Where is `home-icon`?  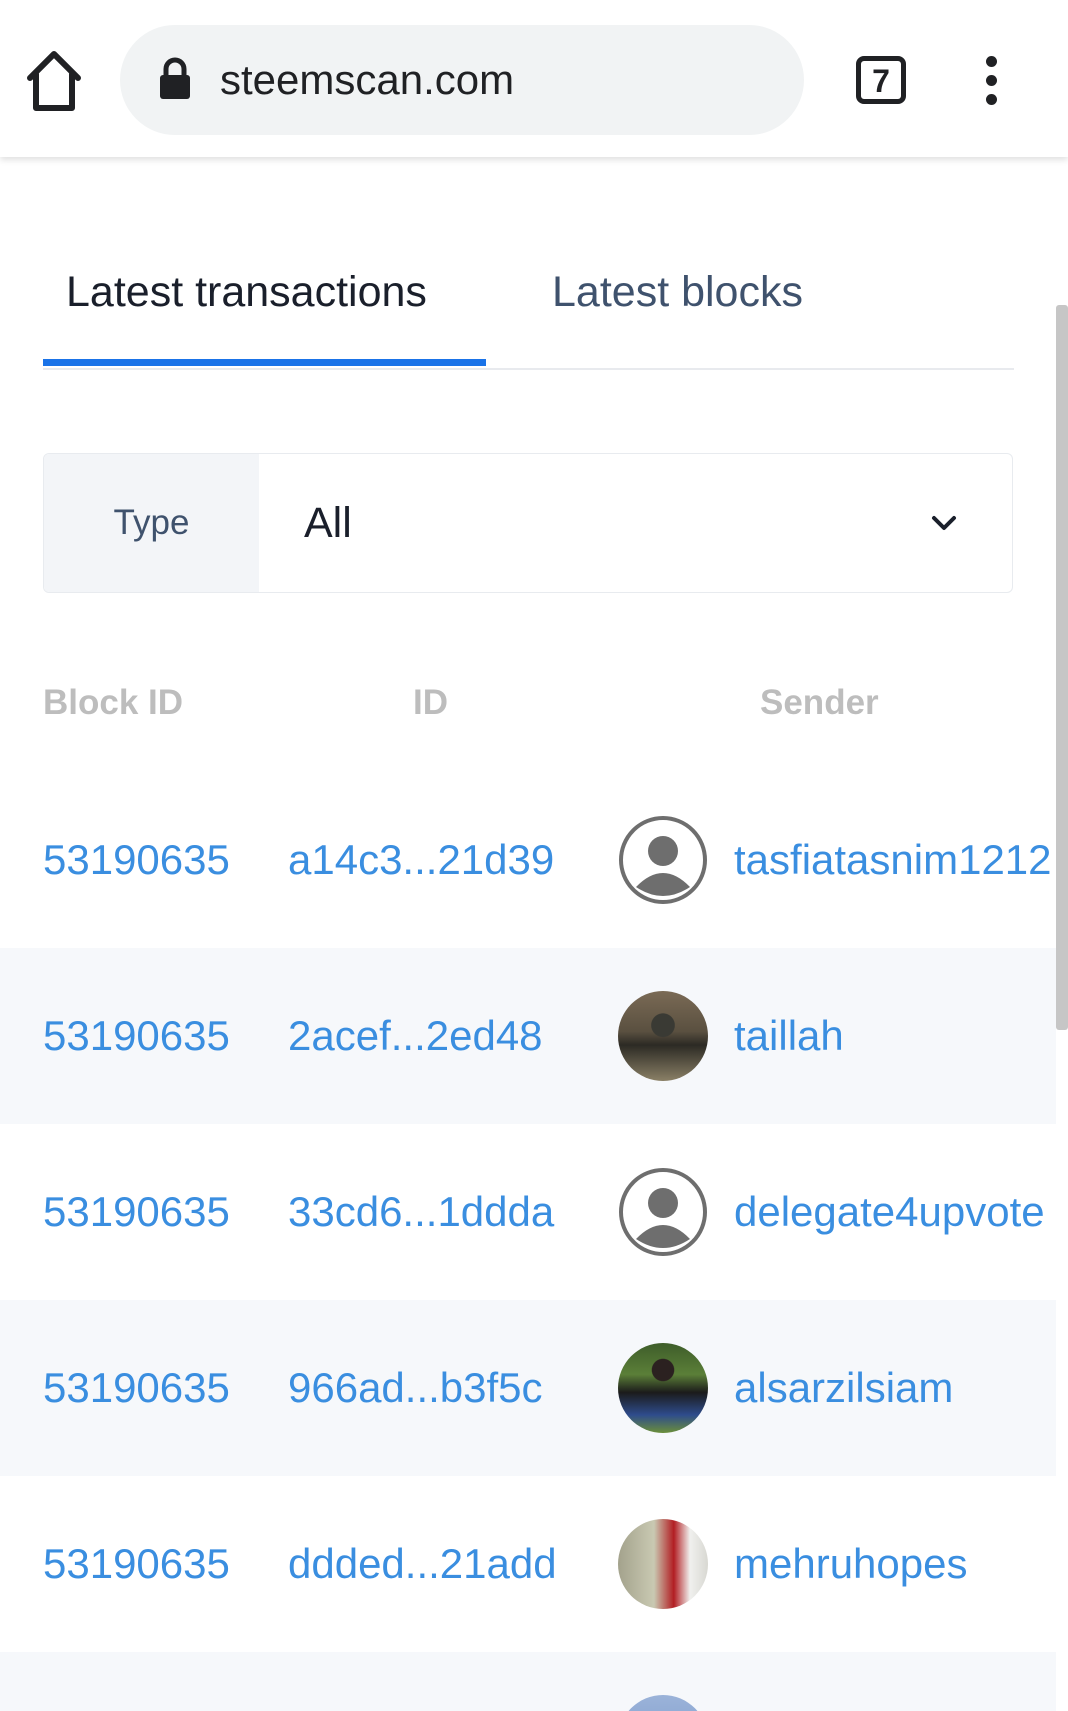
home-icon is located at coordinates (54, 80).